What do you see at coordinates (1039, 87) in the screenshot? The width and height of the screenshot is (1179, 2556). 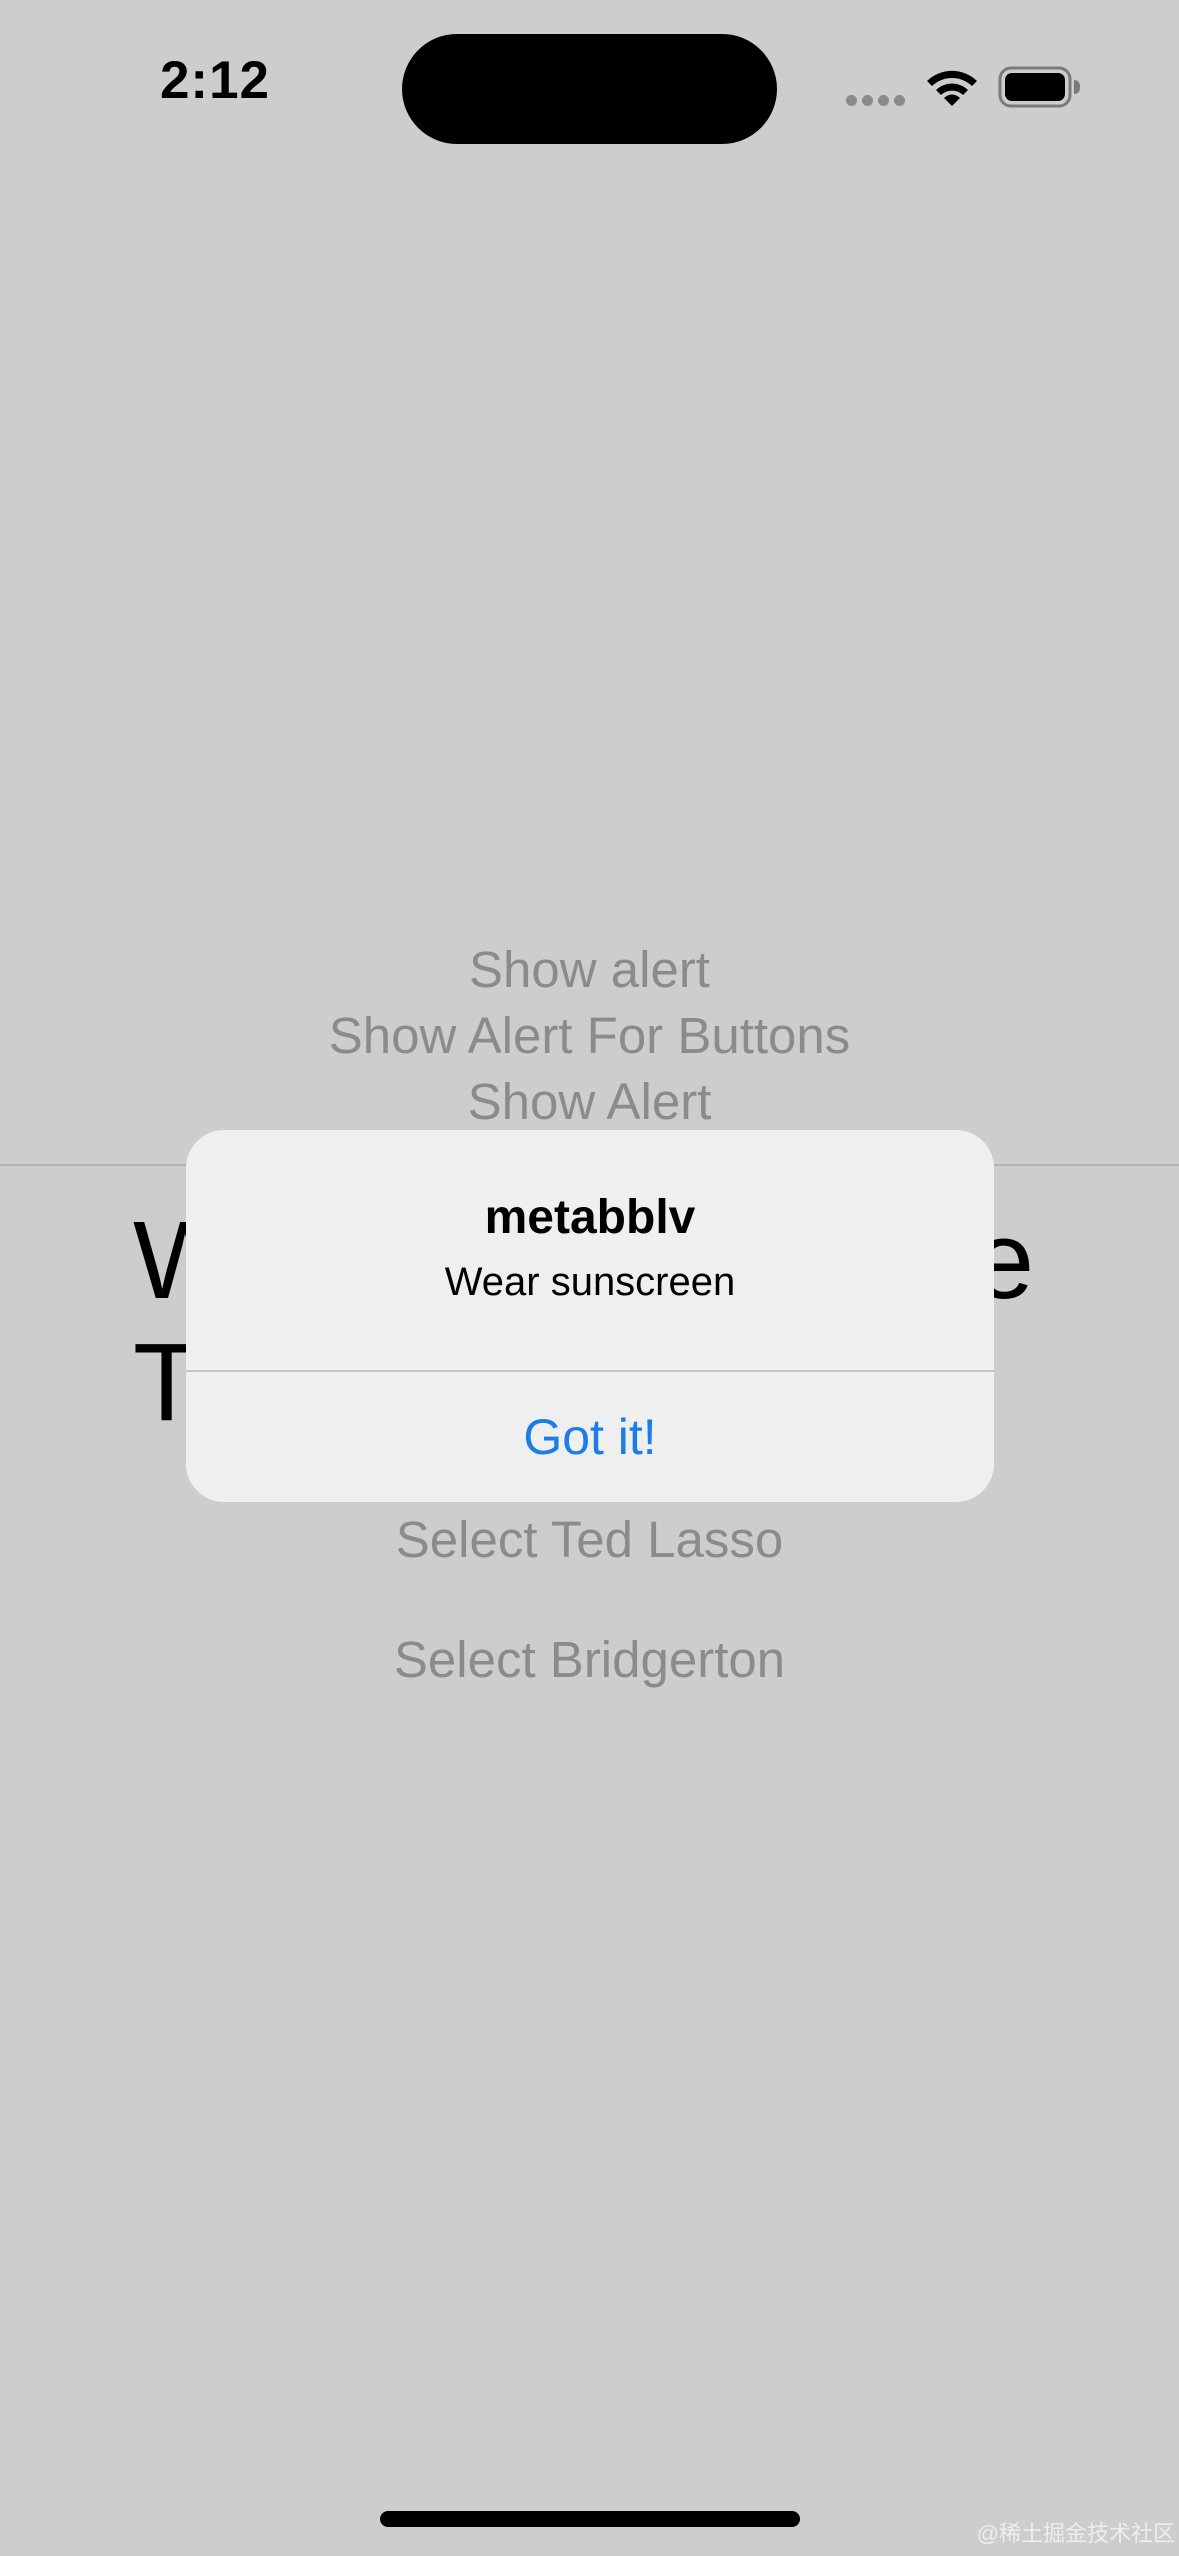 I see `battery-icon` at bounding box center [1039, 87].